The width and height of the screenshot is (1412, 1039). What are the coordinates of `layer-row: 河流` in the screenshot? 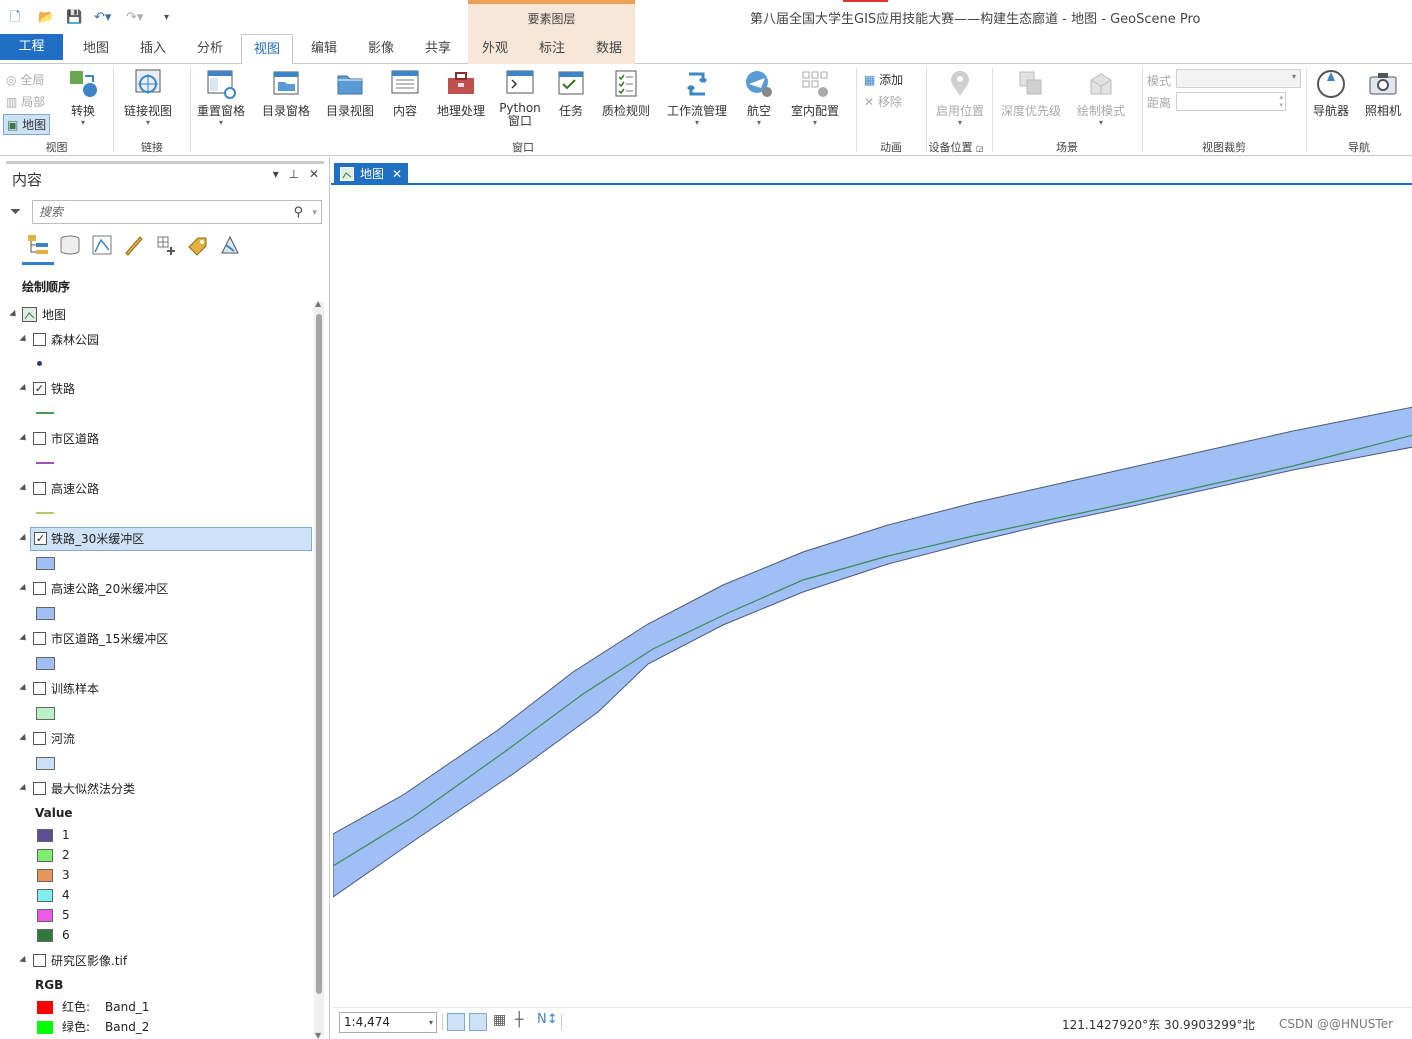 It's located at (150, 739).